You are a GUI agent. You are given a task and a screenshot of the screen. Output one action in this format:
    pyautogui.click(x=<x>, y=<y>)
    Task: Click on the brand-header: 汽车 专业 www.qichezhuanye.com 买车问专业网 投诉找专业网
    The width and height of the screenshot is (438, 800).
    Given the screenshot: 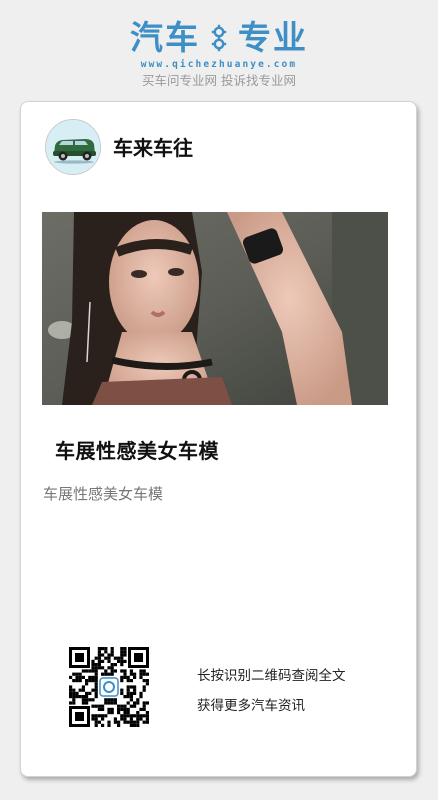 What is the action you would take?
    pyautogui.click(x=219, y=53)
    